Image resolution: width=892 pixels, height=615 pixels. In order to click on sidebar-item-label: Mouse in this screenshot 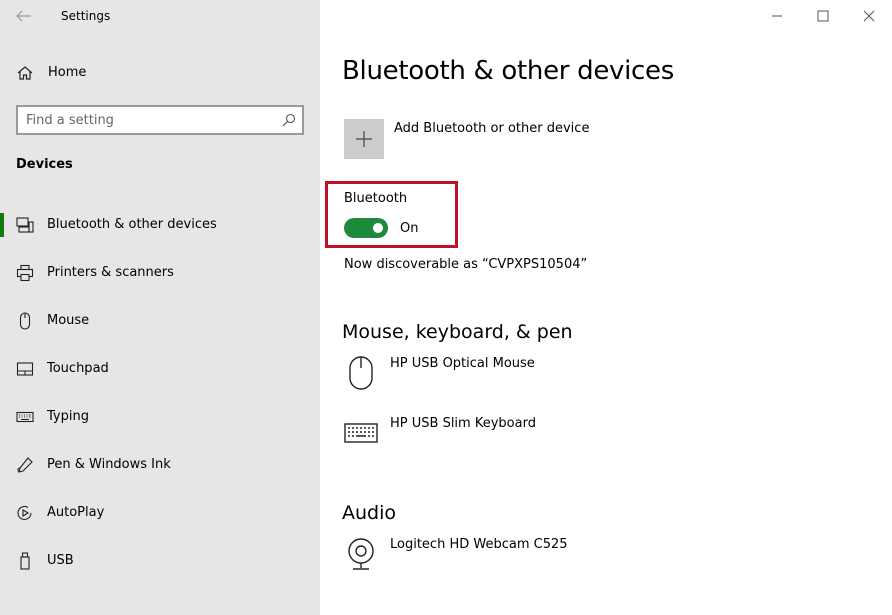, I will do `click(68, 320)`.